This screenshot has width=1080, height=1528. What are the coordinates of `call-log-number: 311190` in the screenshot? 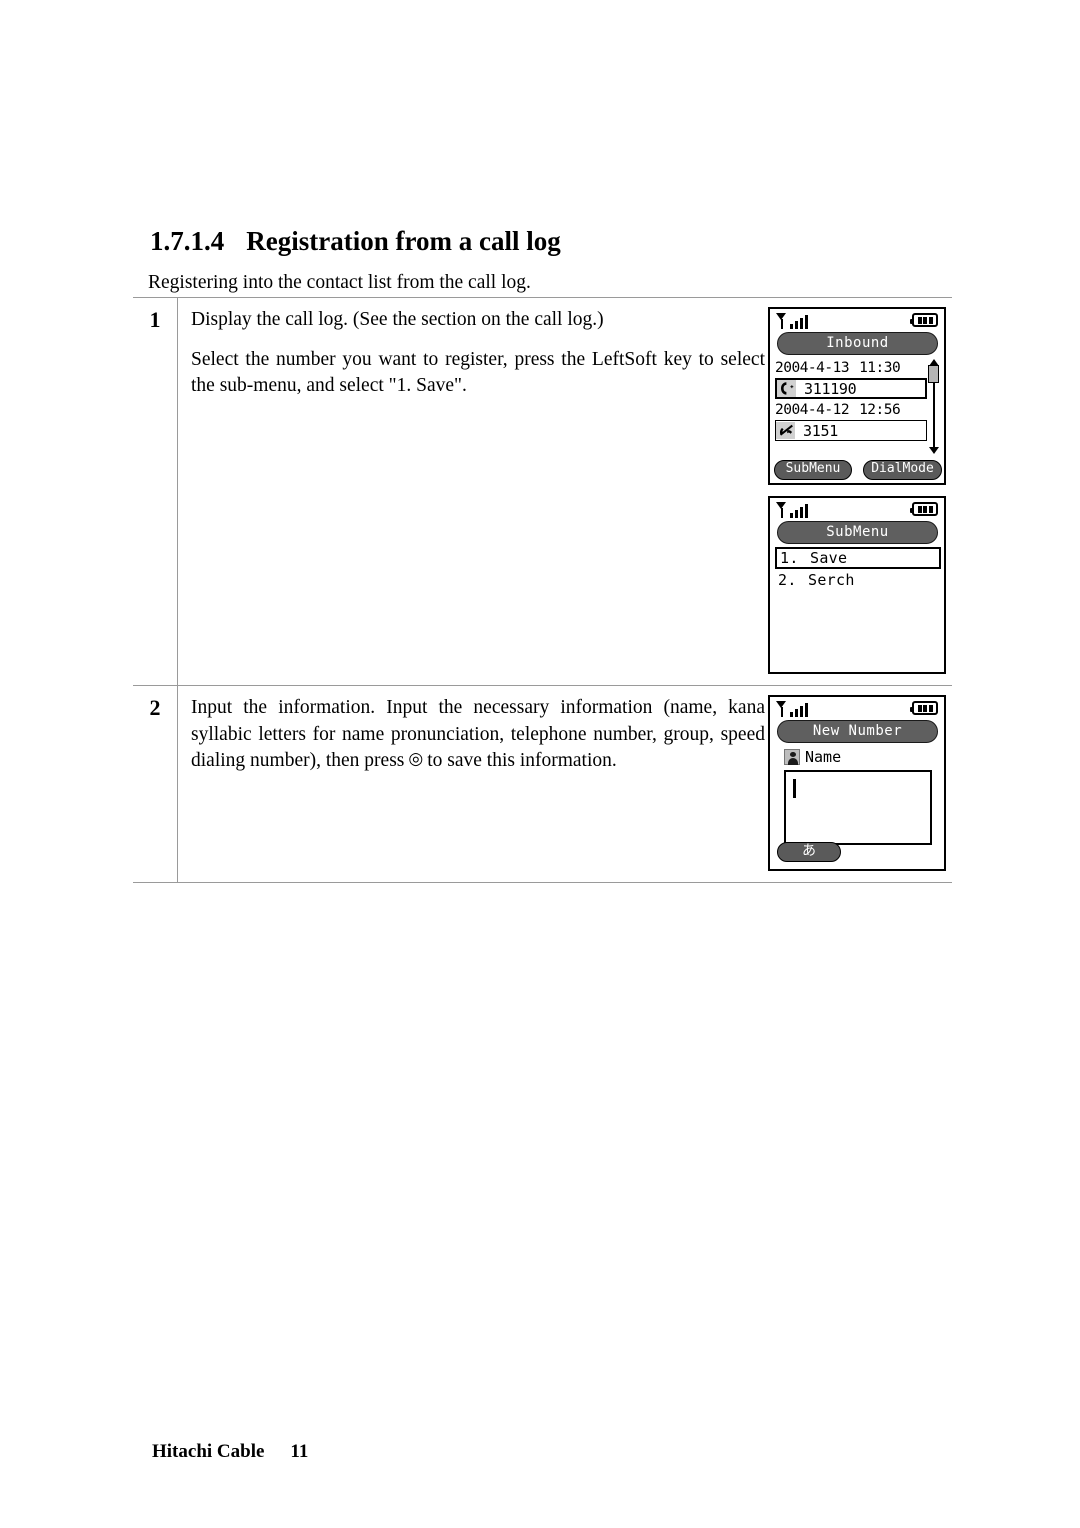 It's located at (830, 388).